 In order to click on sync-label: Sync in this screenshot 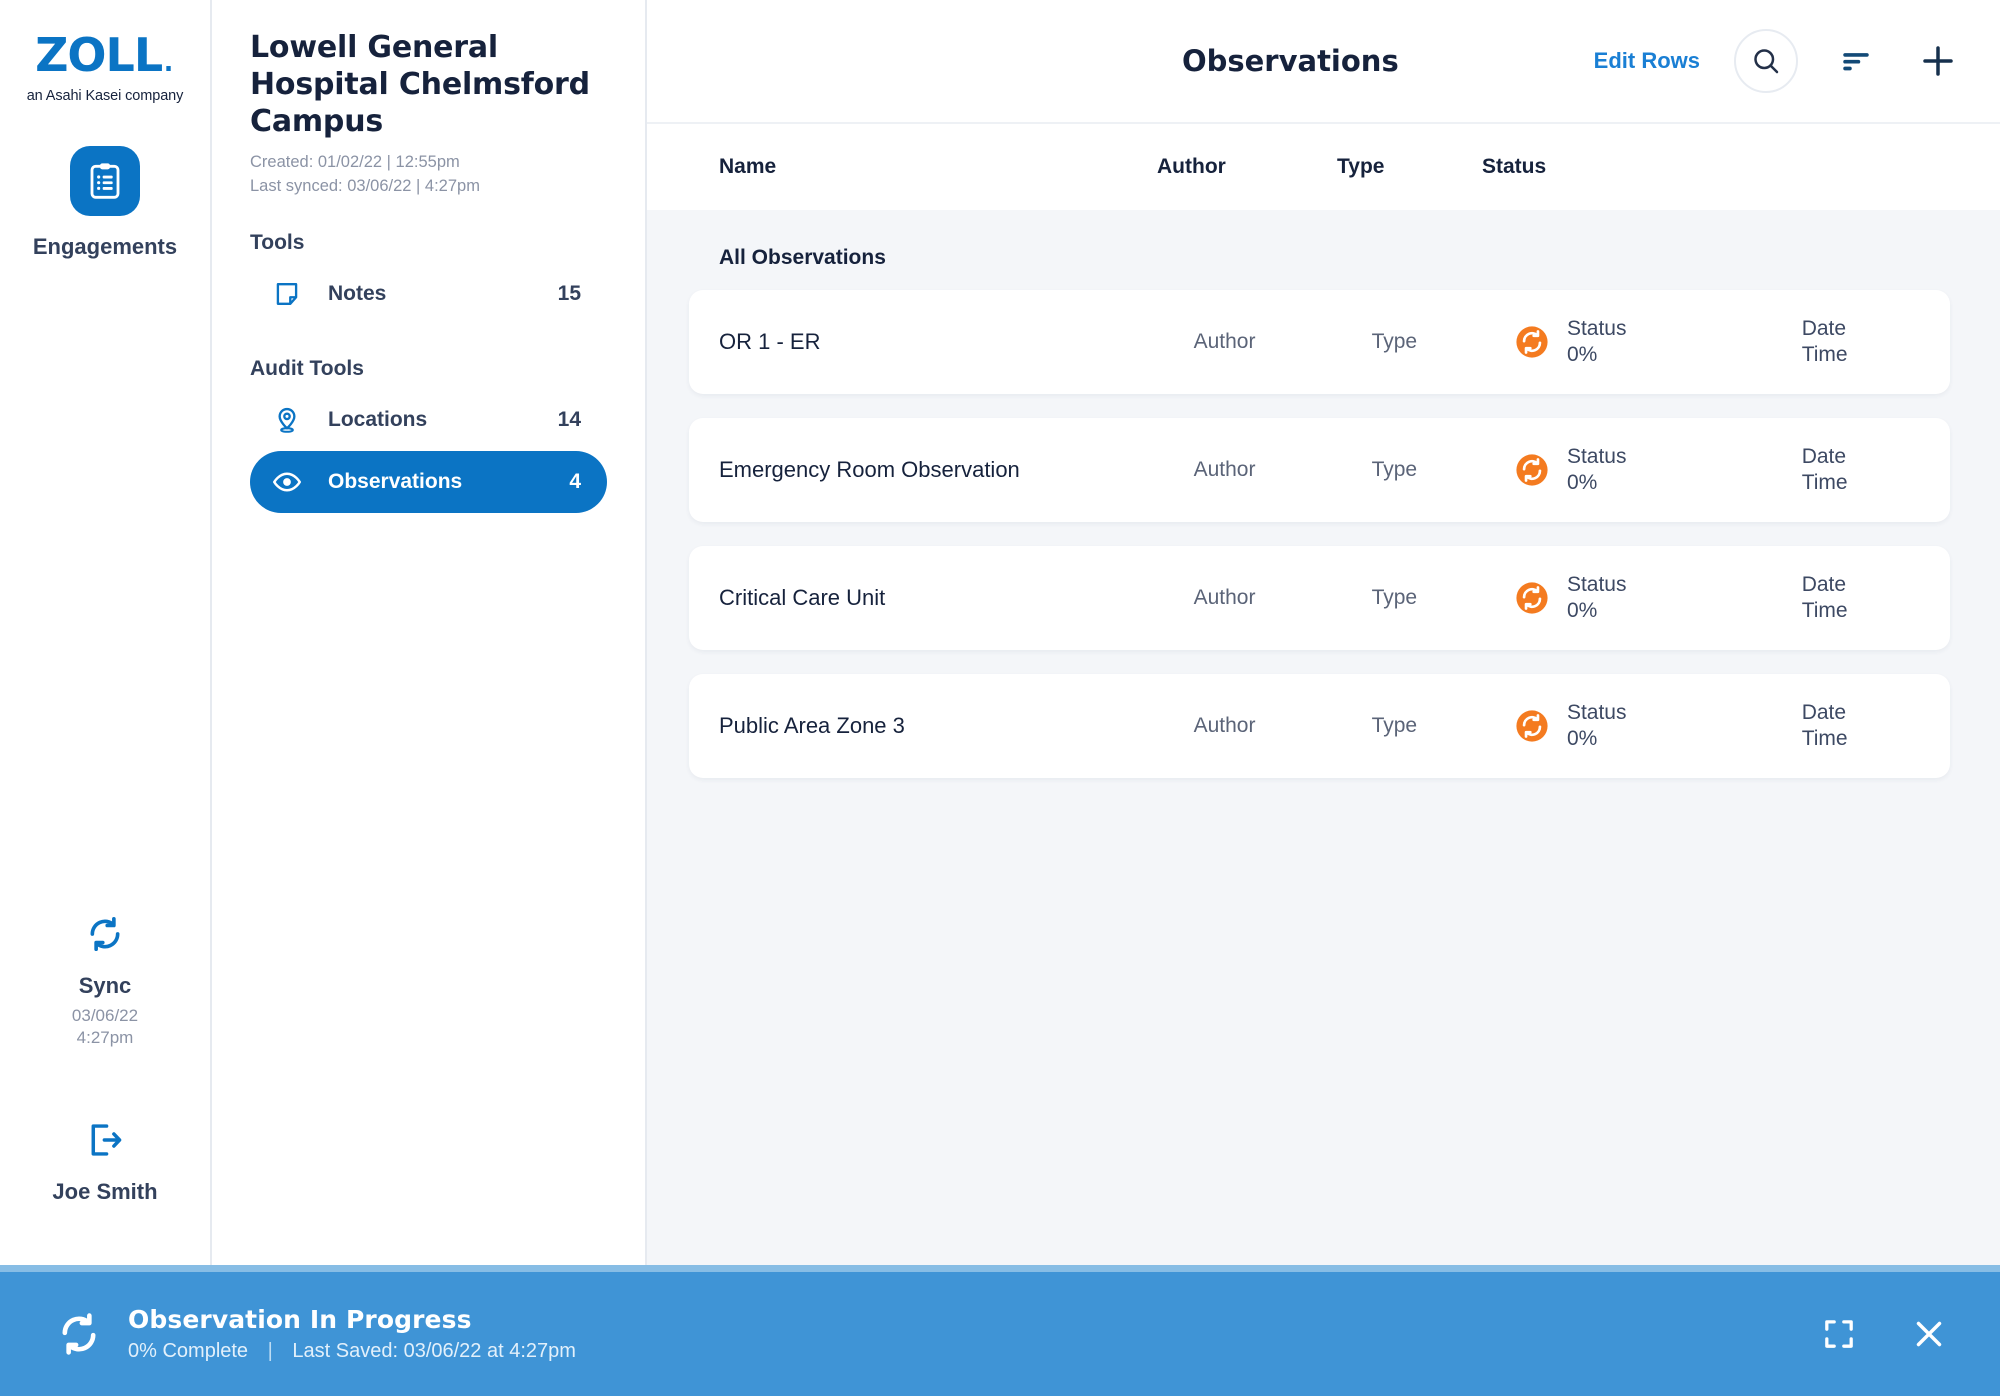, I will do `click(105, 985)`.